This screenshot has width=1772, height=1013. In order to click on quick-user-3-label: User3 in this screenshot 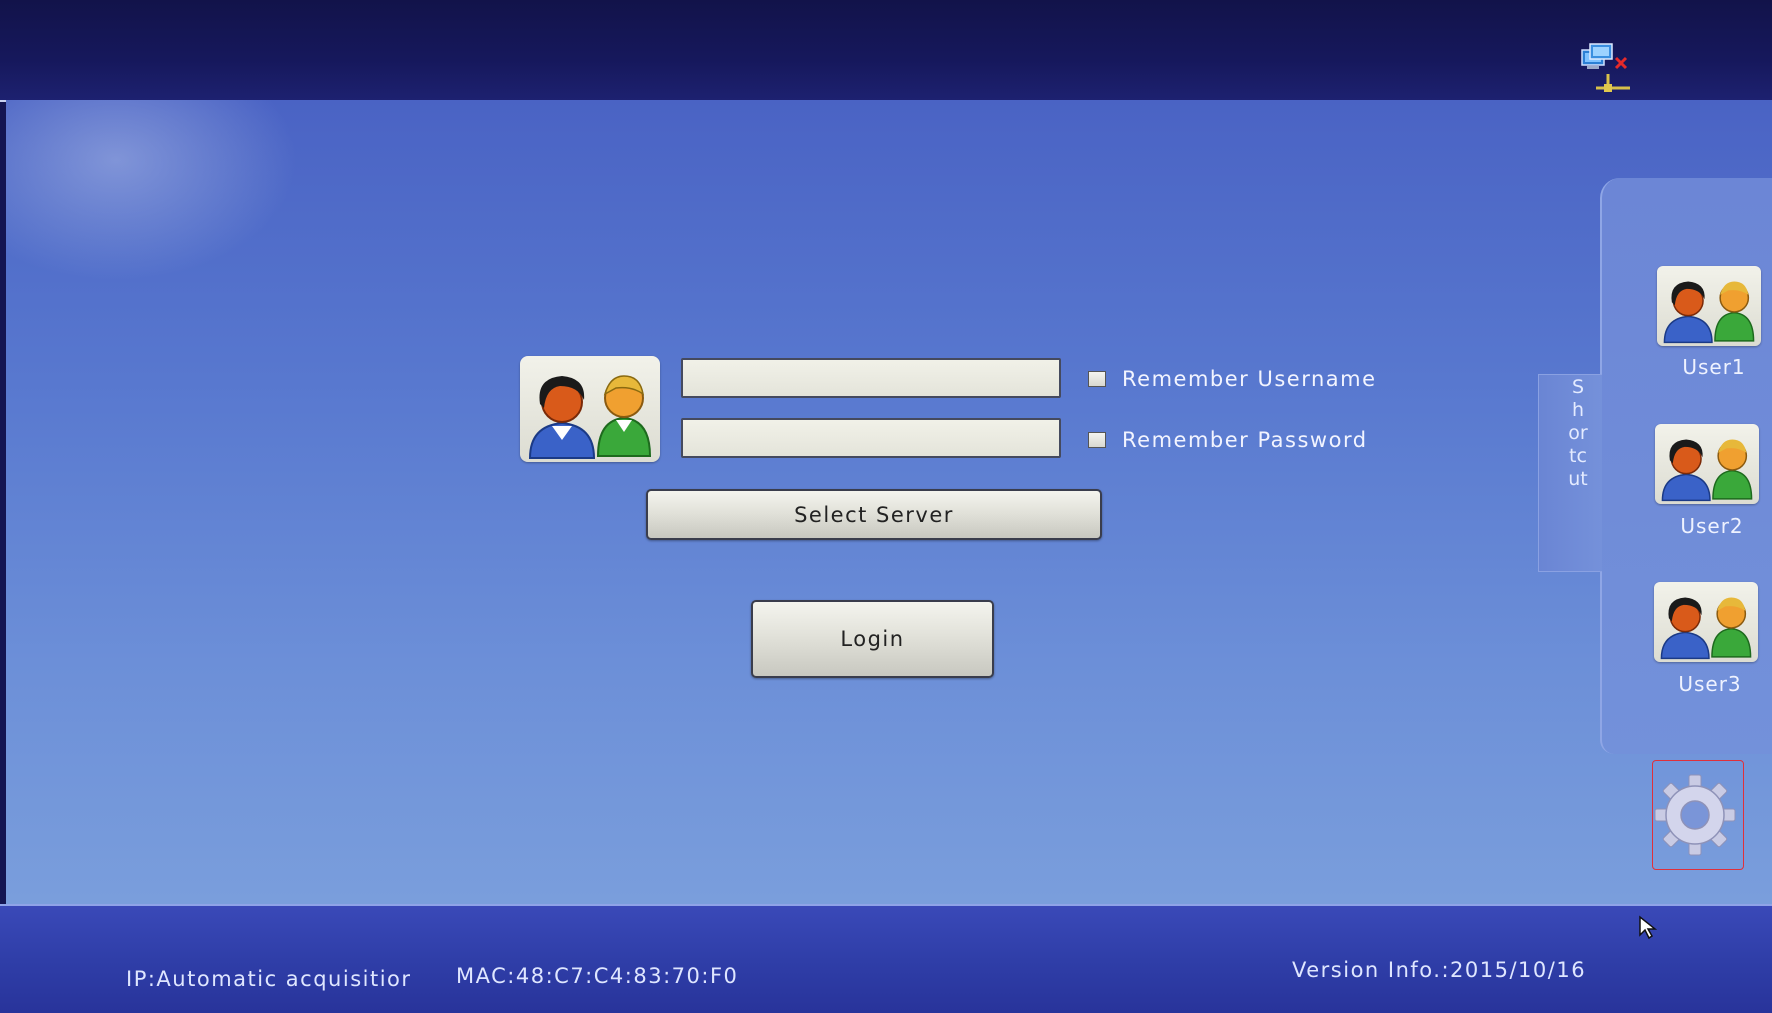, I will do `click(1710, 684)`.